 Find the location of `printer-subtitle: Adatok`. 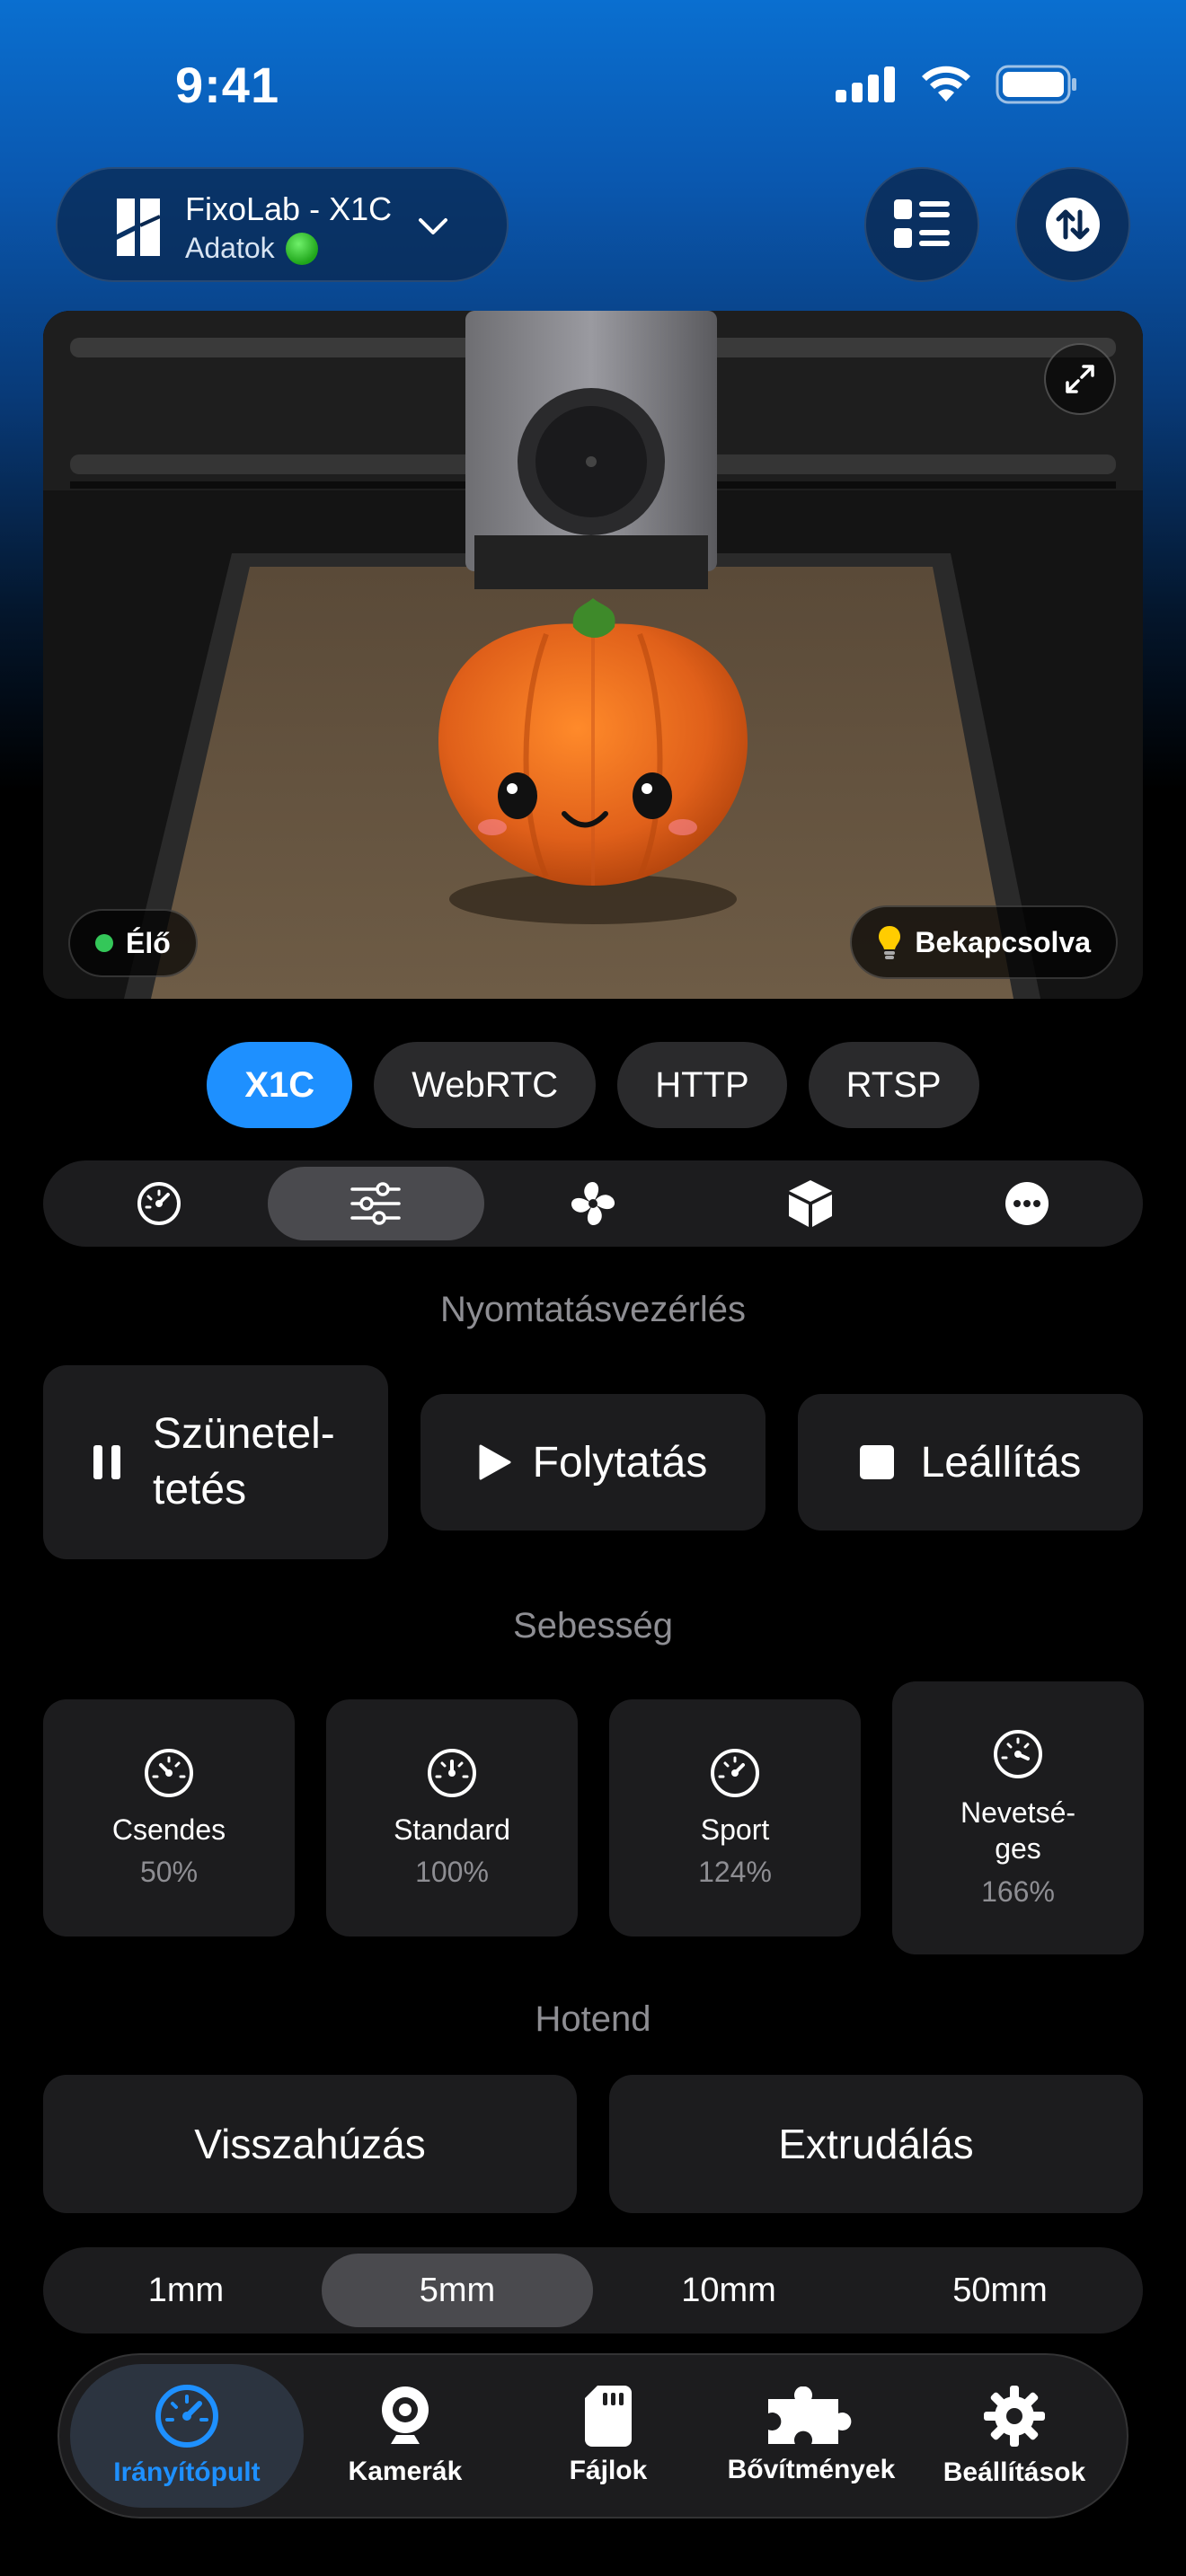

printer-subtitle: Adatok is located at coordinates (230, 248).